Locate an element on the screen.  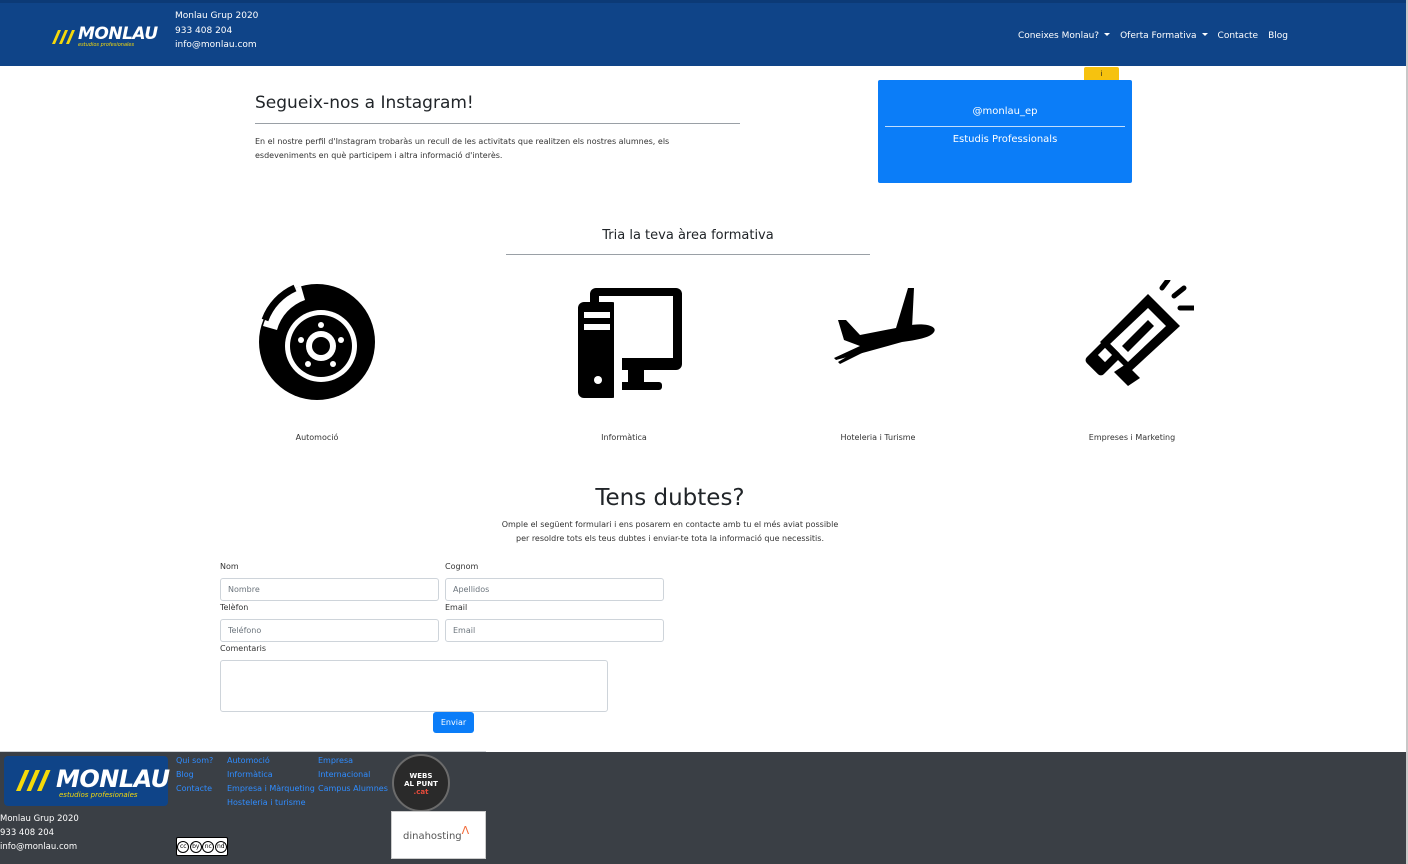
instagram-subtitle: Estudis Professionals is located at coordinates (1005, 139).